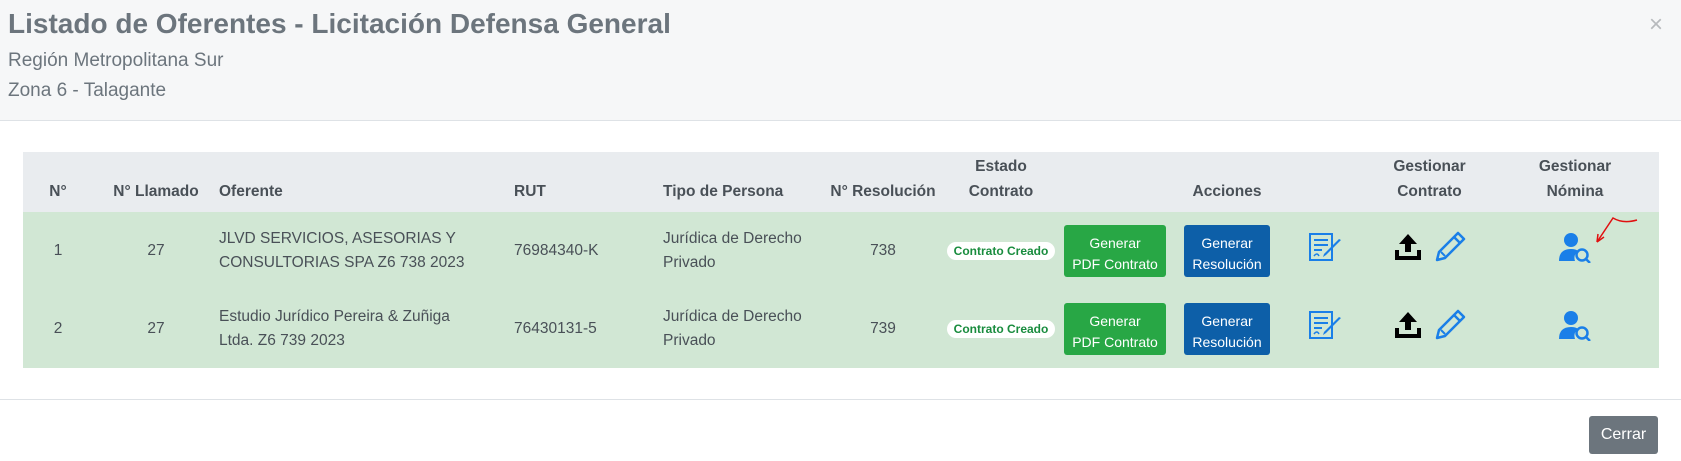 Image resolution: width=1681 pixels, height=461 pixels. I want to click on col-header-rut: RUT, so click(530, 191).